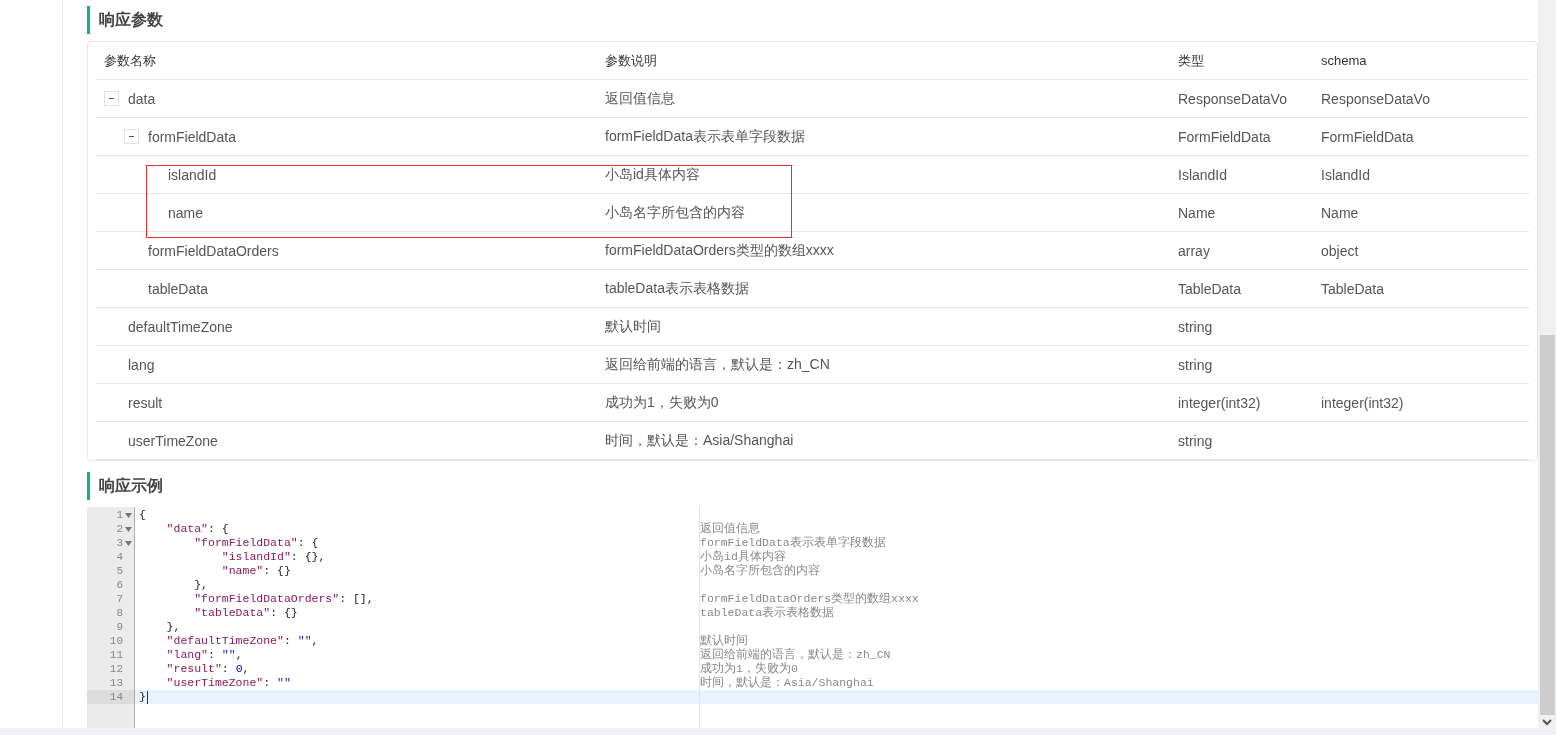  I want to click on code-line: "islandId": {},, so click(273, 557).